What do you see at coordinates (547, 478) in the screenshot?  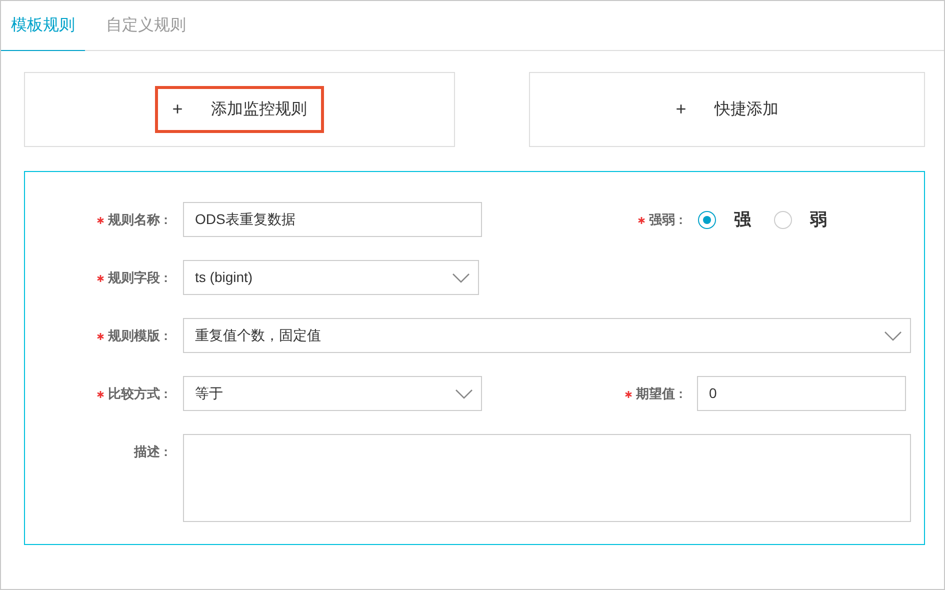 I see `description-field` at bounding box center [547, 478].